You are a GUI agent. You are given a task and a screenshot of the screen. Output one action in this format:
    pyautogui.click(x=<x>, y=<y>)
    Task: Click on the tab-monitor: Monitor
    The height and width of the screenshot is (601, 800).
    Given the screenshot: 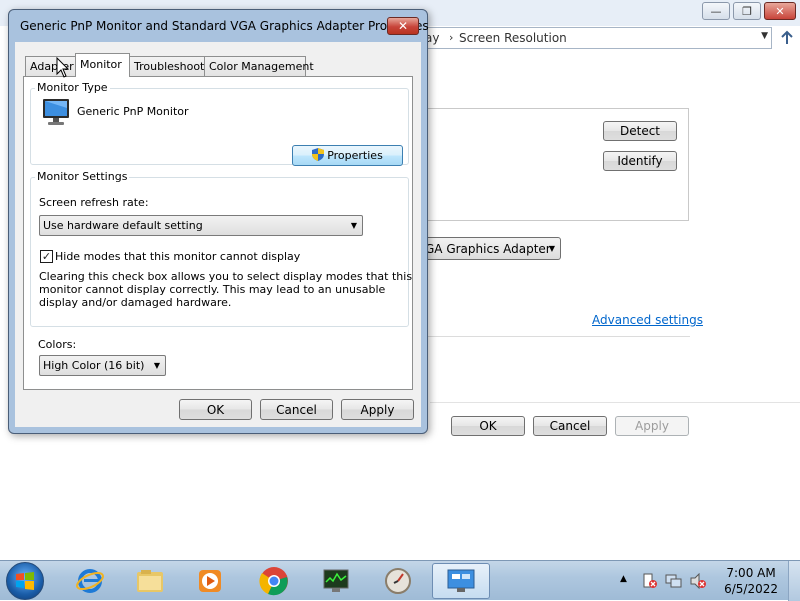 What is the action you would take?
    pyautogui.click(x=102, y=65)
    